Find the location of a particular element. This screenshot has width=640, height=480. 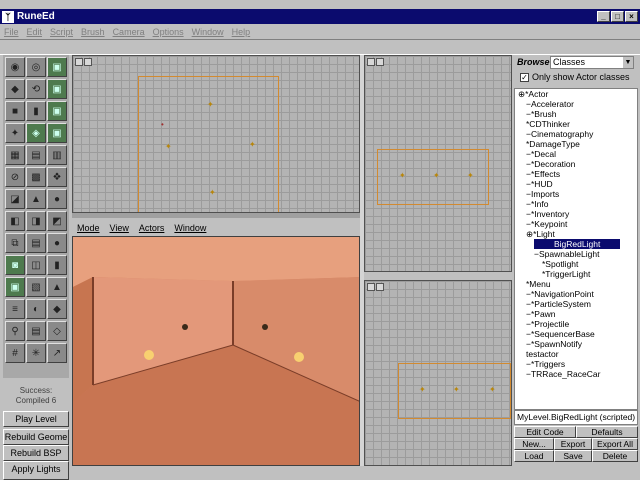

sheet-icon: ❖ is located at coordinates (57, 177).